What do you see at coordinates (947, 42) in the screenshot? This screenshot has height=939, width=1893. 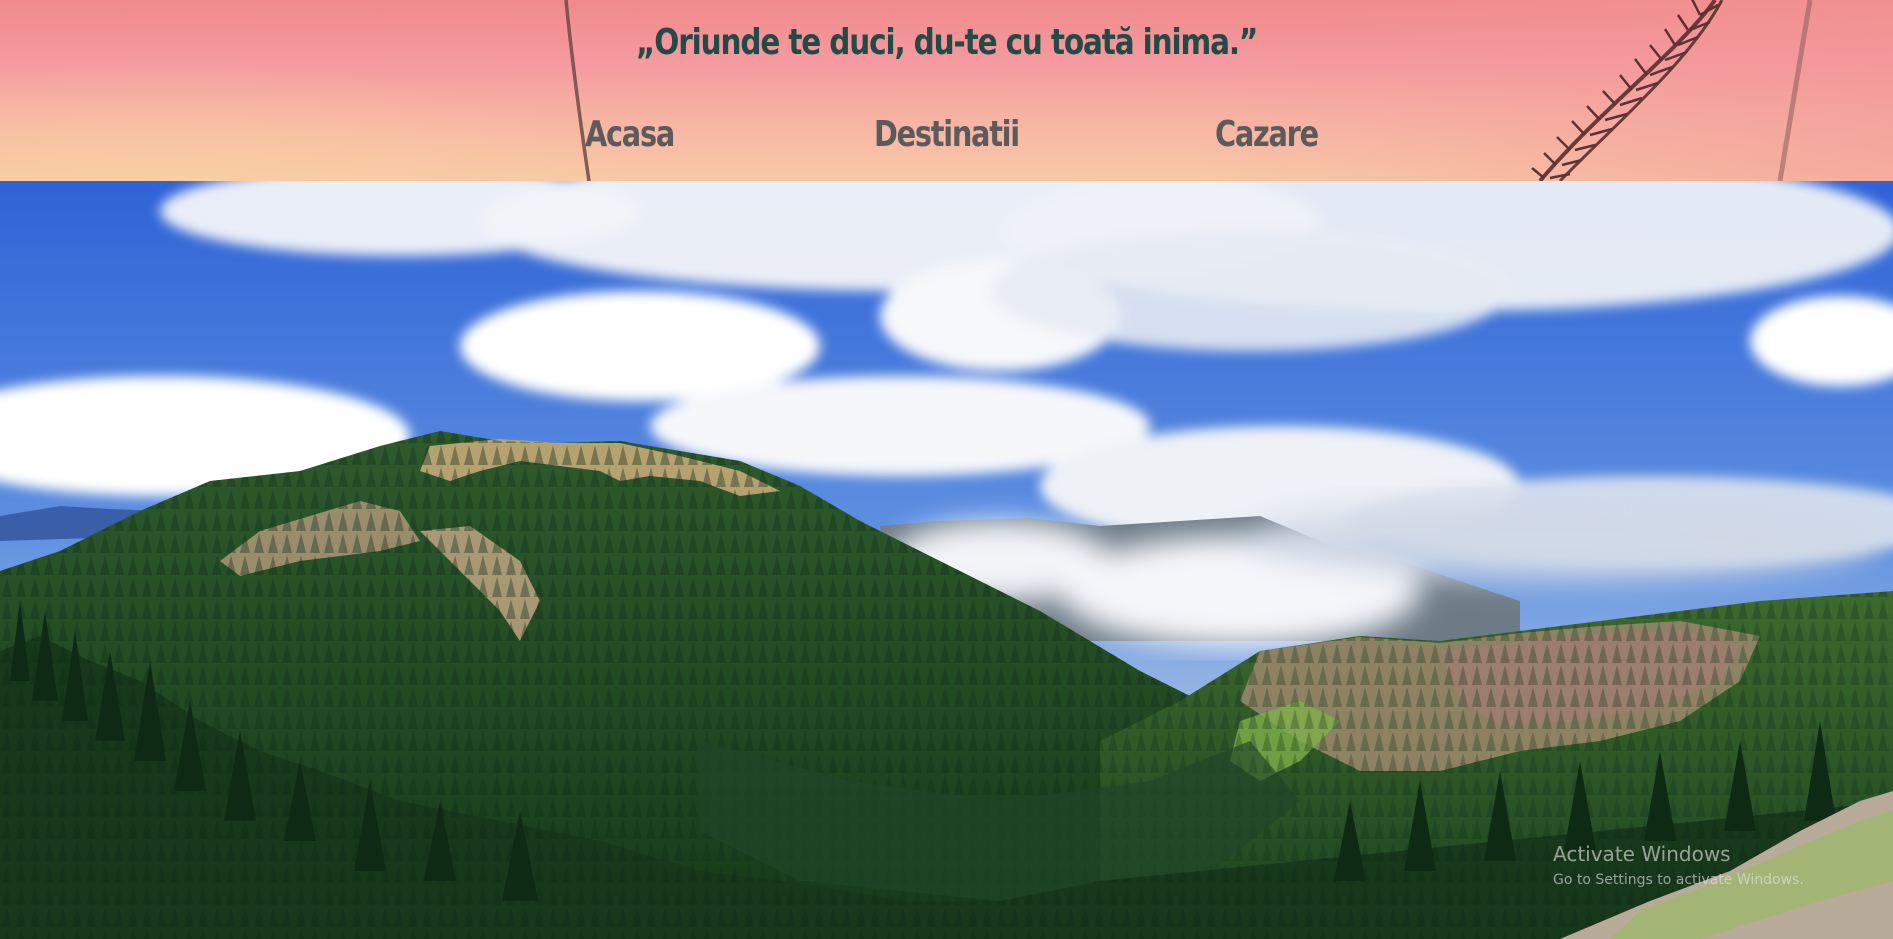 I see `page-quote-title: „Oriunde te duci, du-te cu toată inima.”` at bounding box center [947, 42].